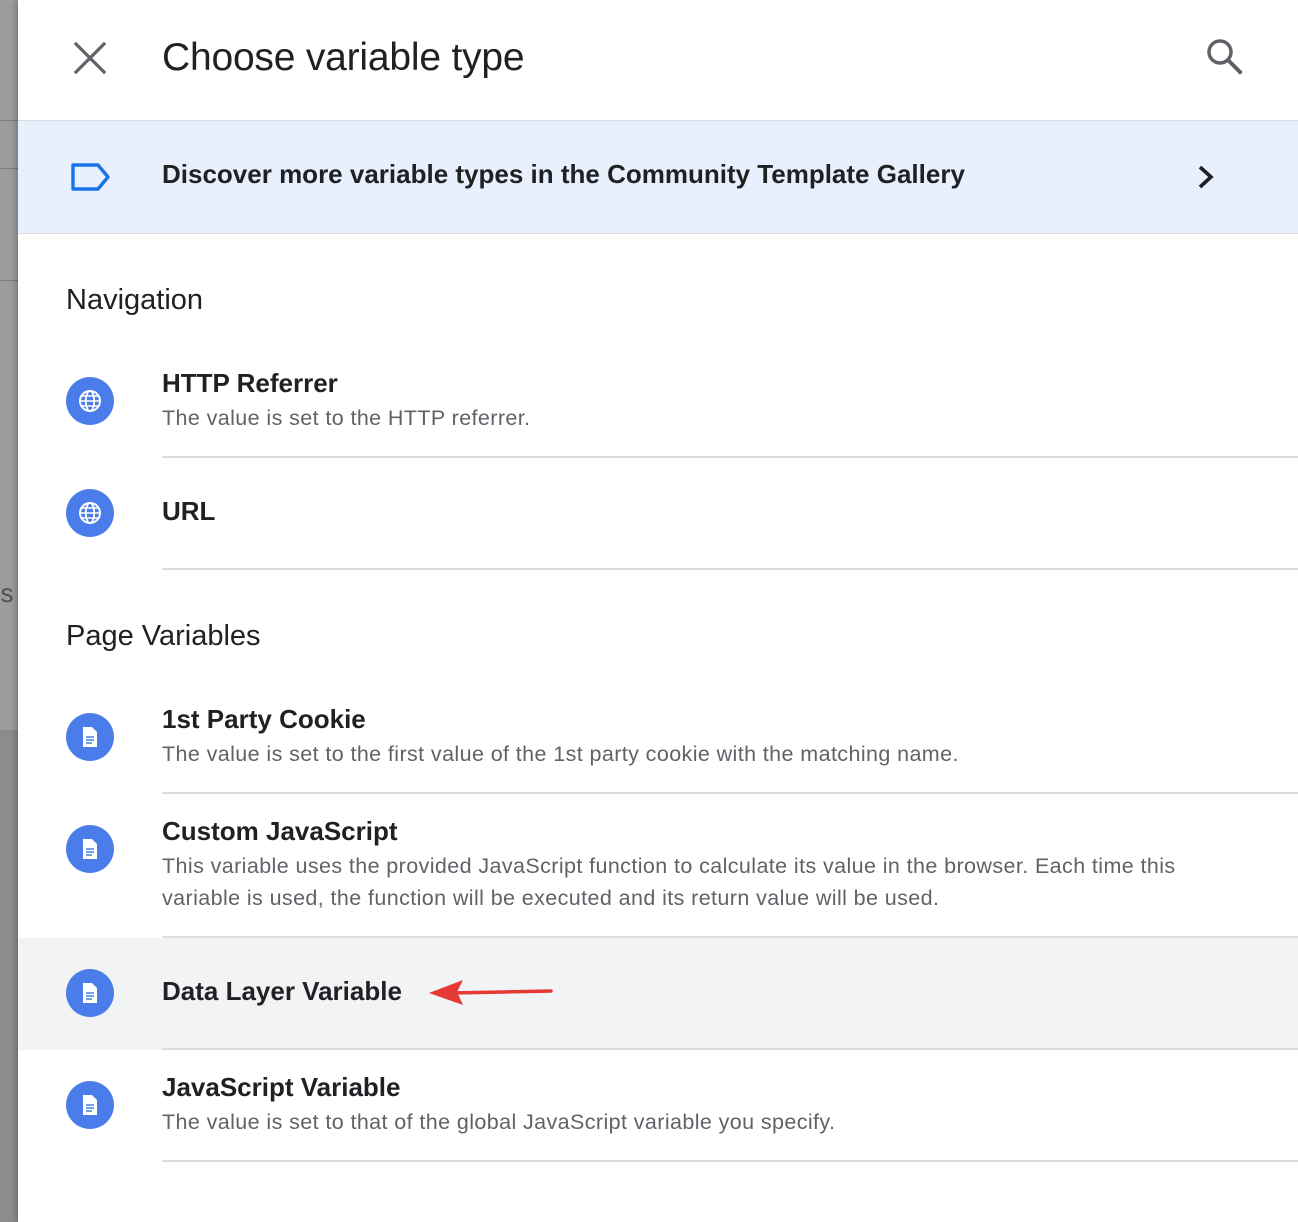  I want to click on panel-header: Choose variable type, so click(658, 60).